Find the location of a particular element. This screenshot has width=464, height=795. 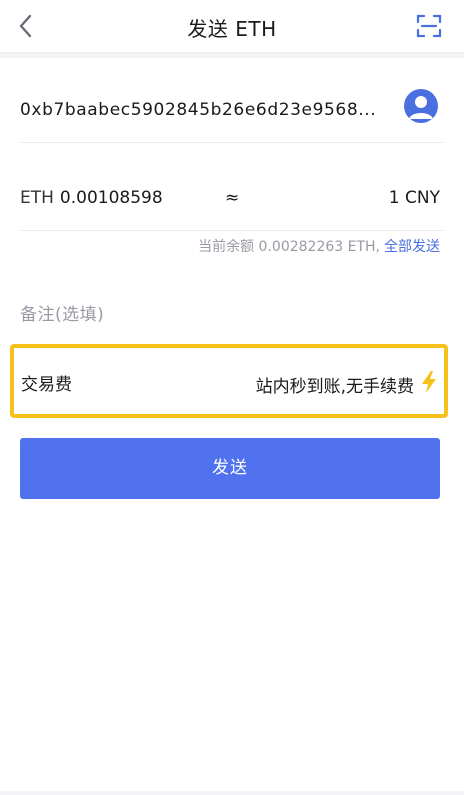

send-button: 发送 is located at coordinates (230, 468).